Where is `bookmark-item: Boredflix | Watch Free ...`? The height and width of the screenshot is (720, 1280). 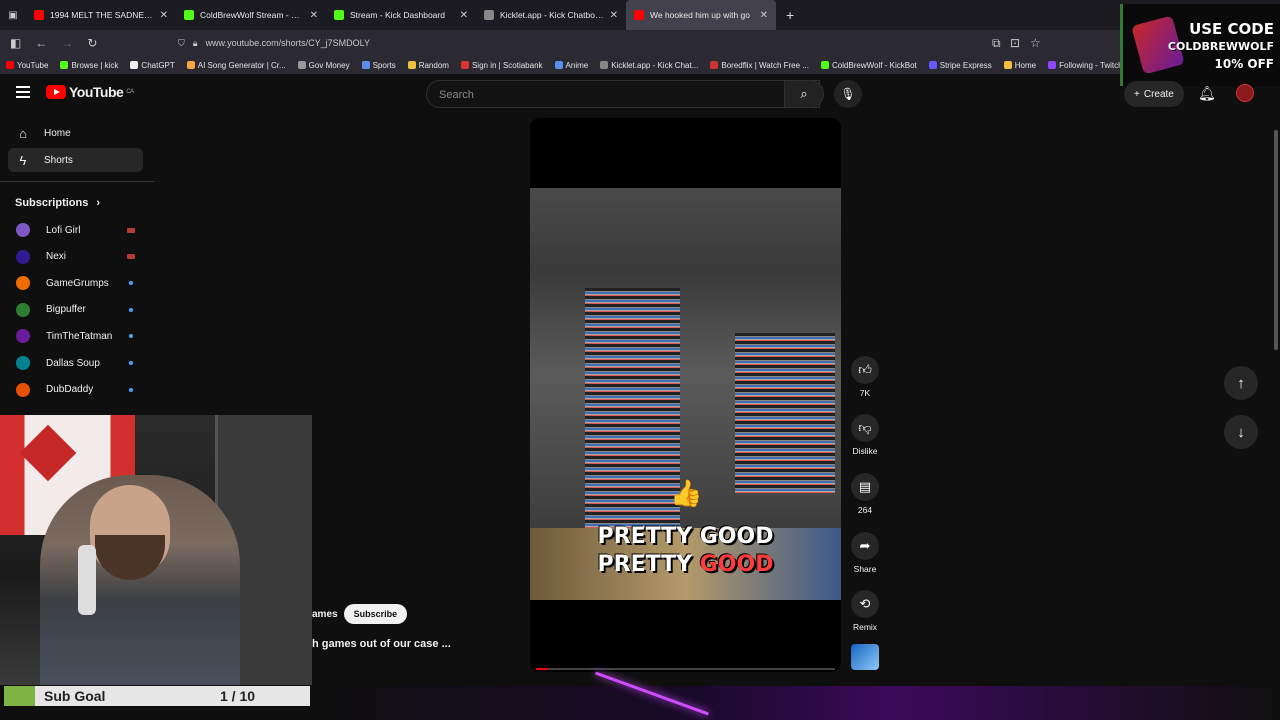 bookmark-item: Boredflix | Watch Free ... is located at coordinates (759, 65).